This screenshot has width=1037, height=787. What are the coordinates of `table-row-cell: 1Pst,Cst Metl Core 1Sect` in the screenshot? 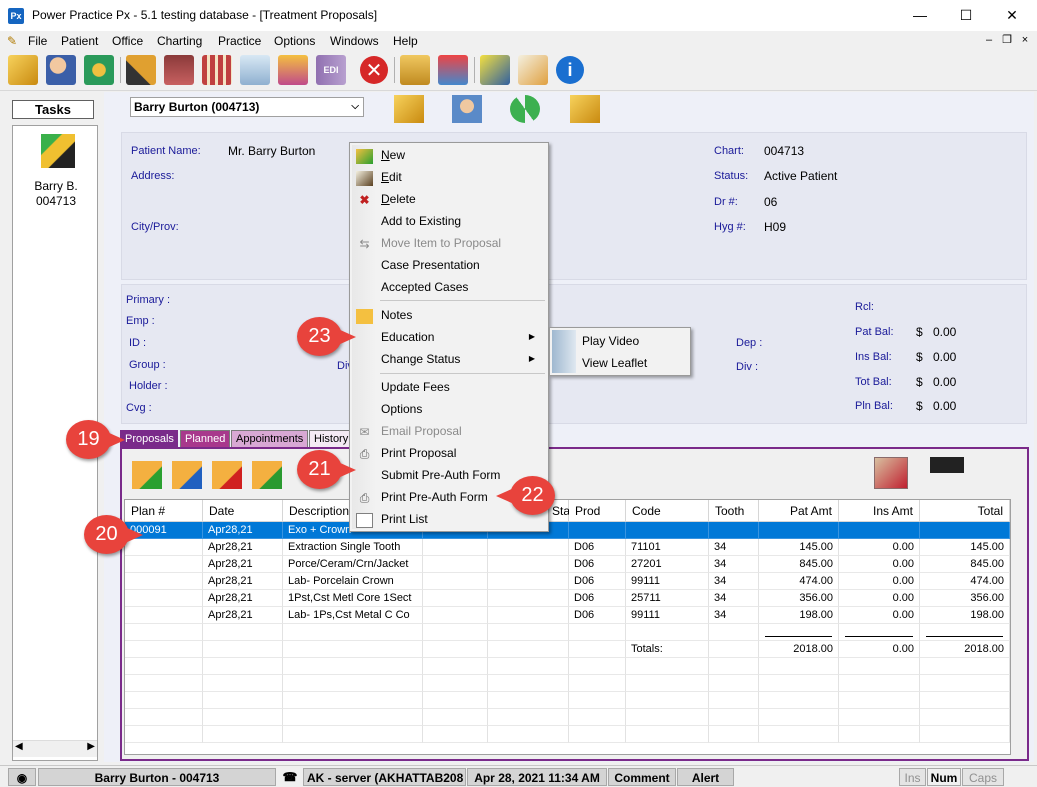 It's located at (353, 598).